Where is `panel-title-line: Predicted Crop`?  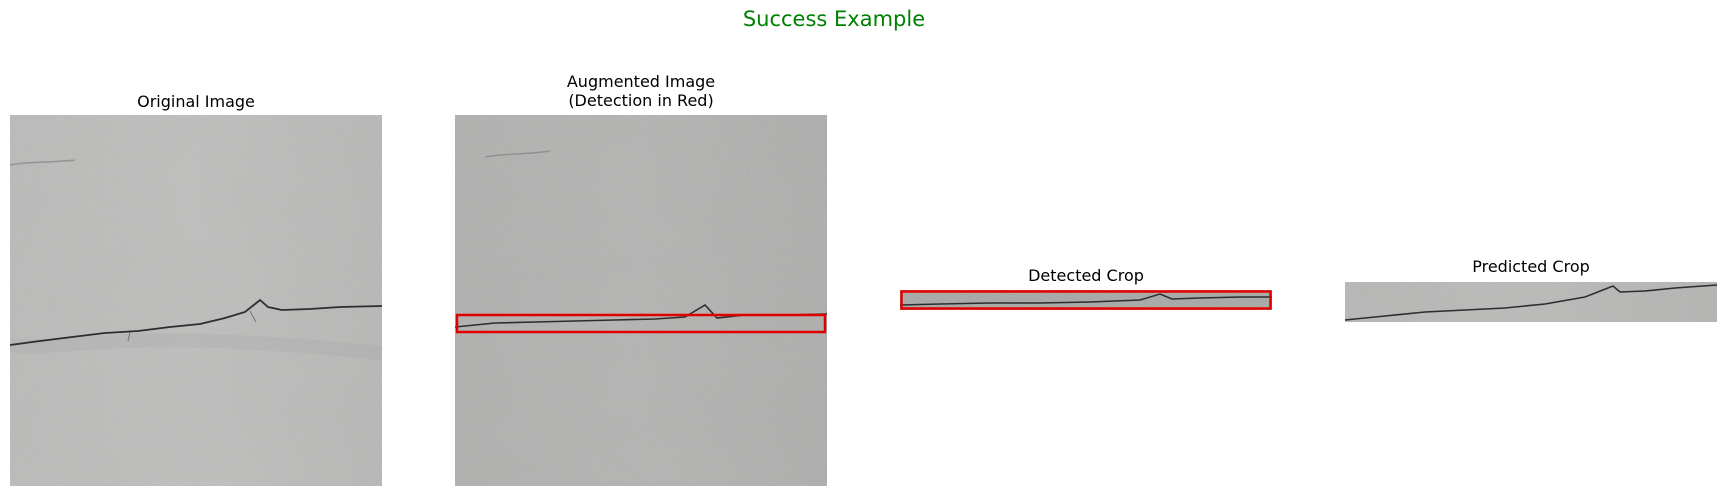
panel-title-line: Predicted Crop is located at coordinates (1531, 266).